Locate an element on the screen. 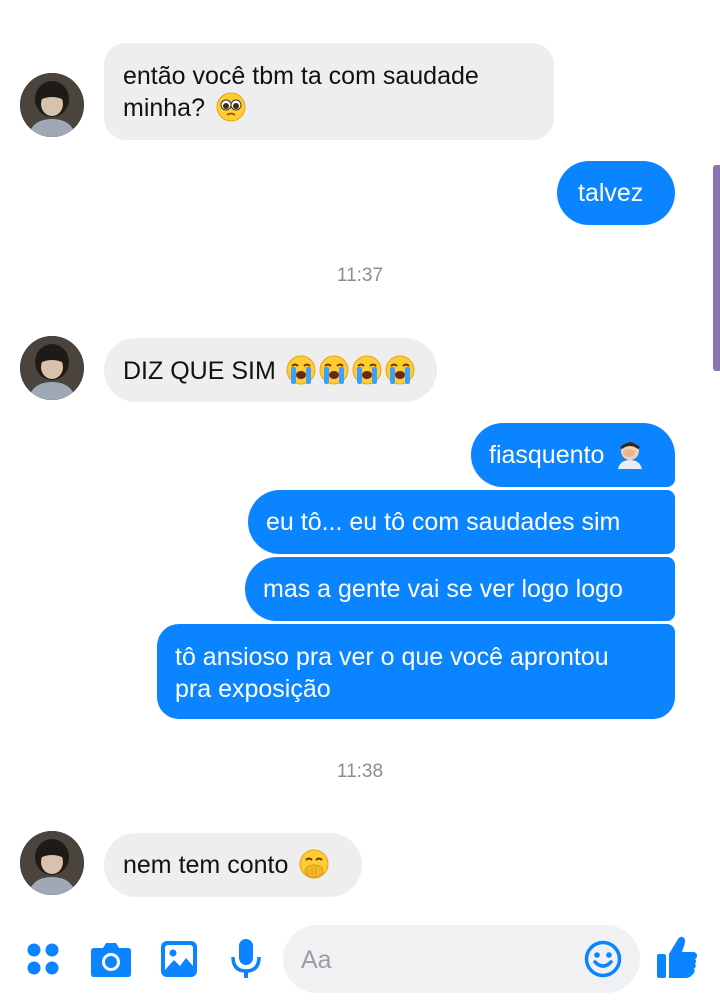  man-facepalming-icon is located at coordinates (630, 454).